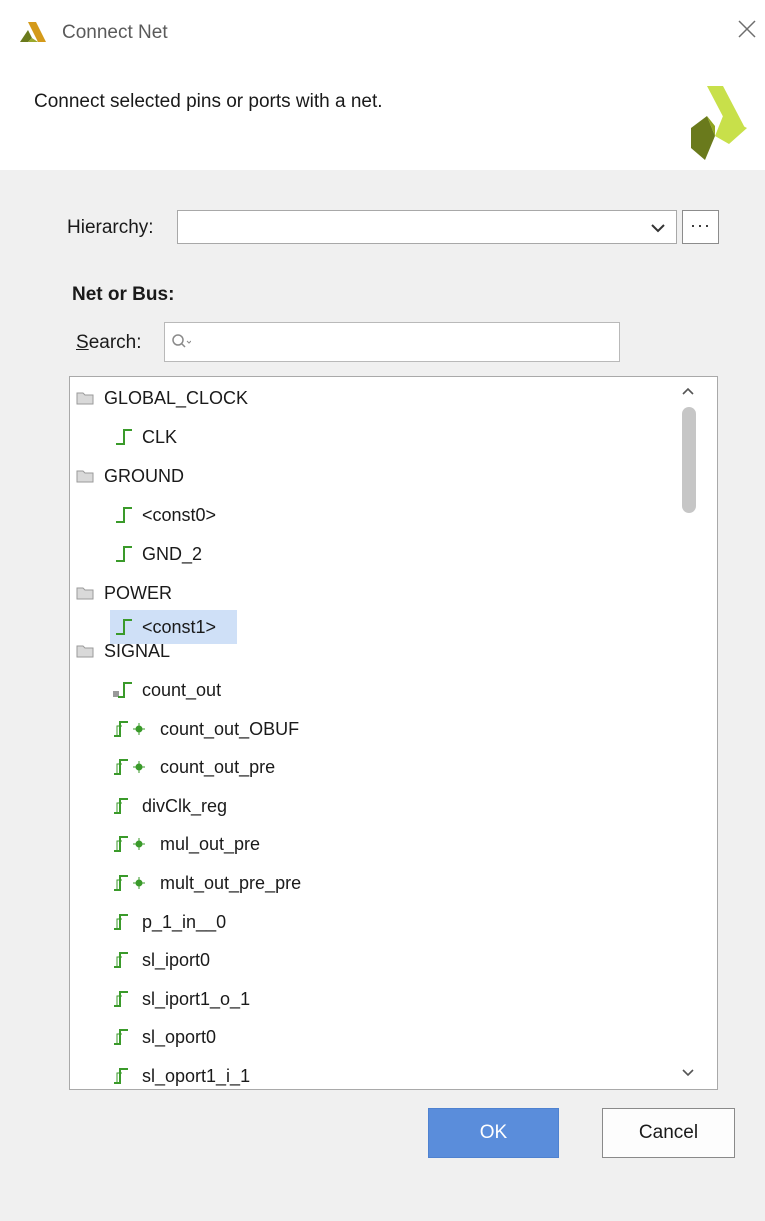 This screenshot has height=1221, width=765. I want to click on tree-item-label: sl_iport0, so click(176, 960).